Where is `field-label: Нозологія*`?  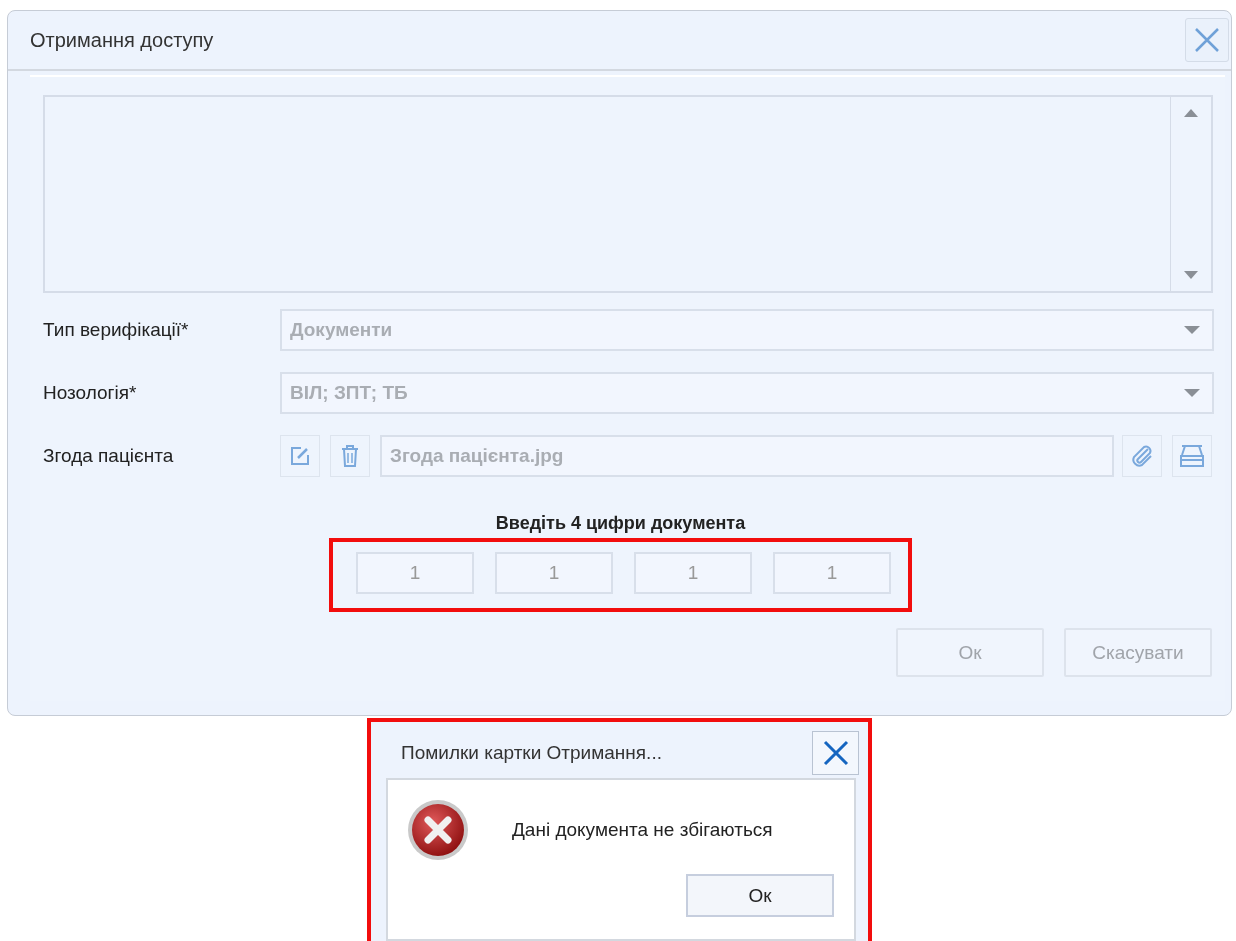 field-label: Нозологія* is located at coordinates (90, 393).